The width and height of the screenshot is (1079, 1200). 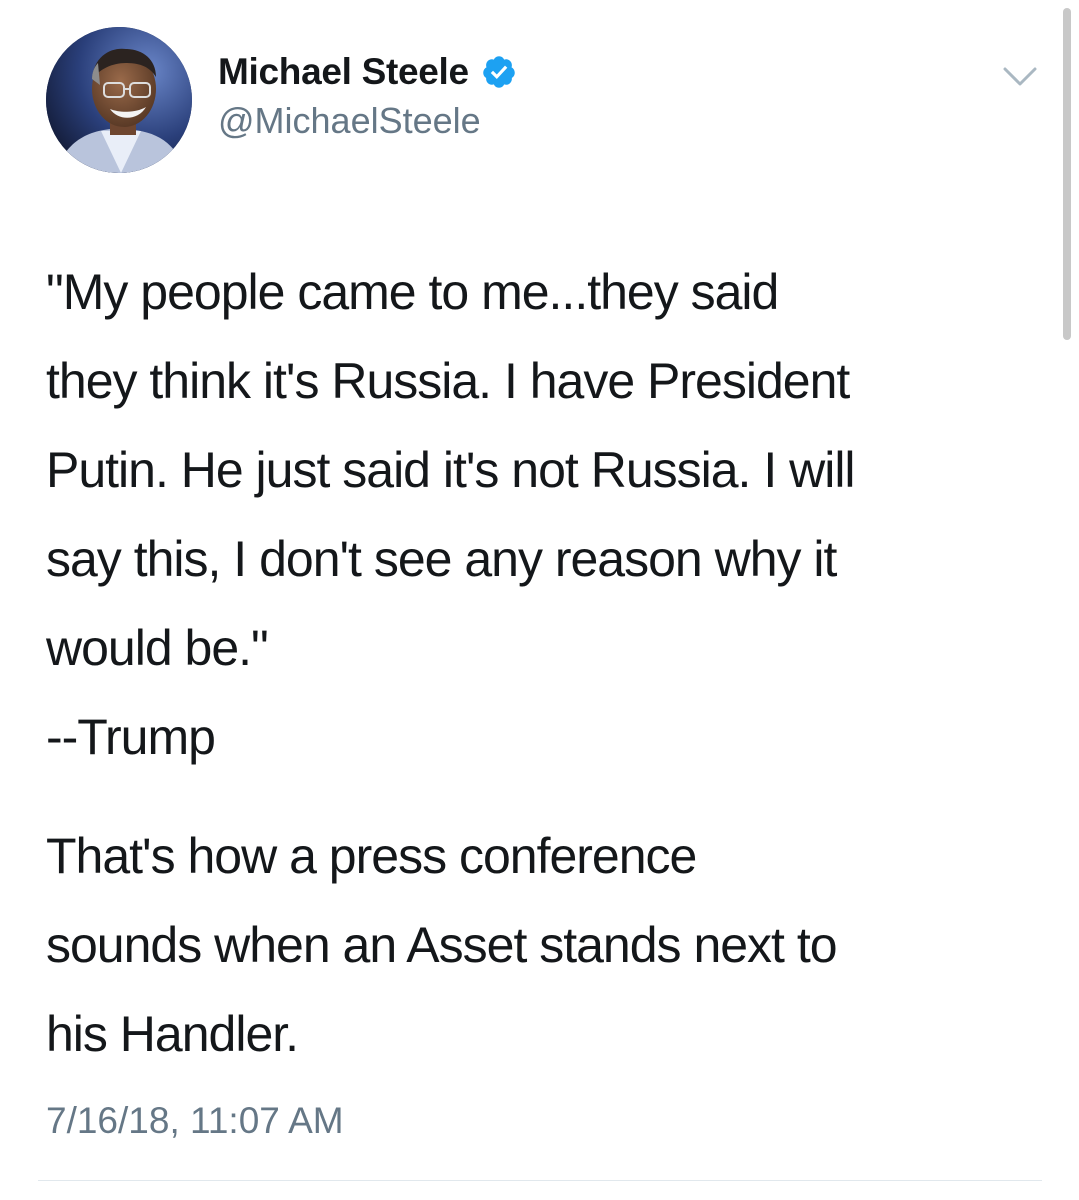 I want to click on author-name-row: Michael Steele, so click(x=367, y=72).